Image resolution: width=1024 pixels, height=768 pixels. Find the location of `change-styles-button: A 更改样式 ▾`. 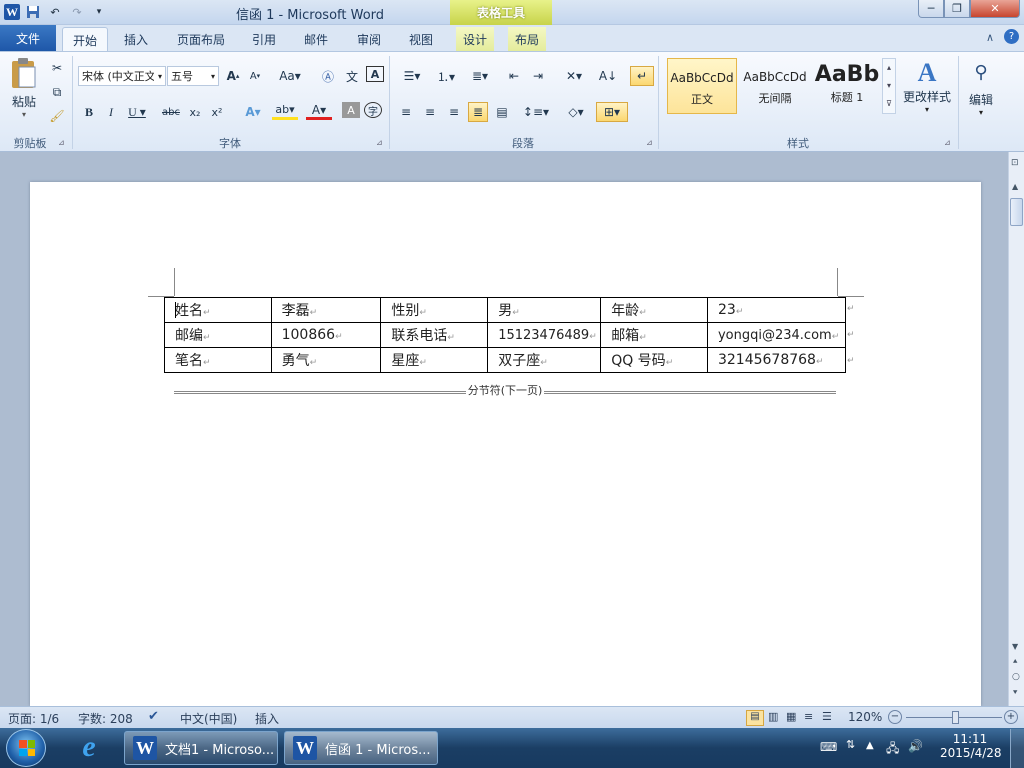

change-styles-button: A 更改样式 ▾ is located at coordinates (927, 93).